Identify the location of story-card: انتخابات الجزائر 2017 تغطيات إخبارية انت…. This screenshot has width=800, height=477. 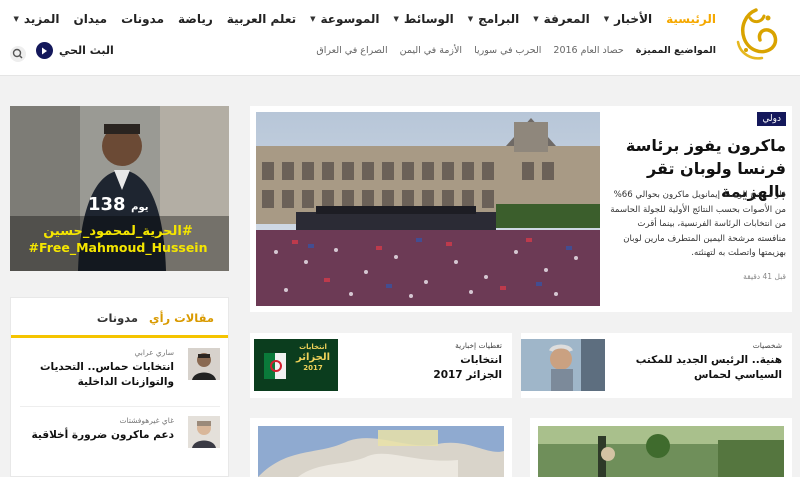
(381, 365).